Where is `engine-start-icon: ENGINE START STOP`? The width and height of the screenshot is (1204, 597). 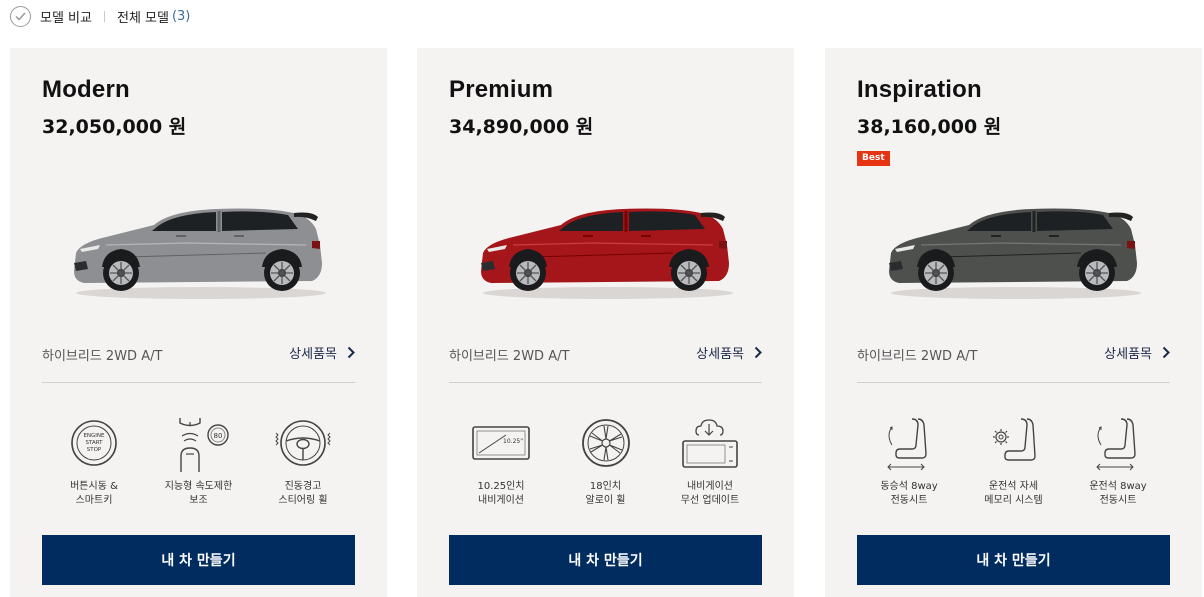 engine-start-icon: ENGINE START STOP is located at coordinates (94, 443).